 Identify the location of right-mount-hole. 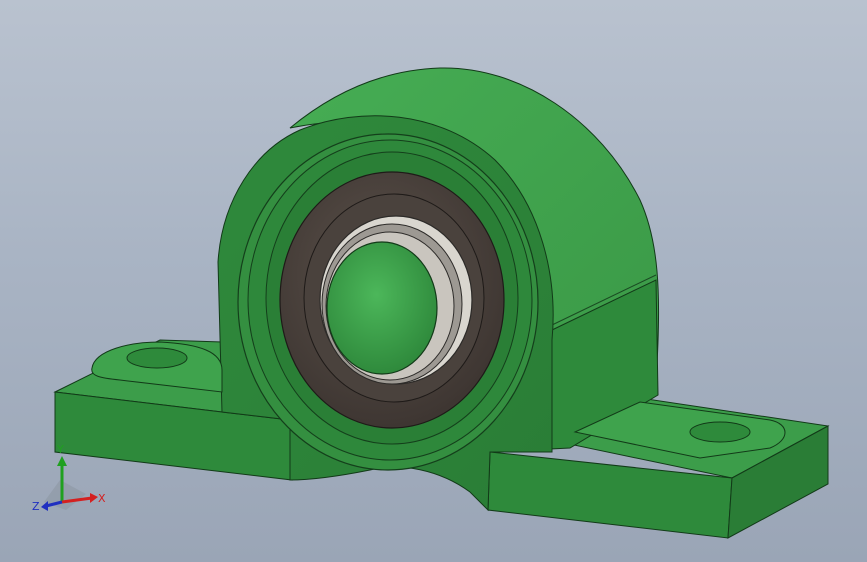
(720, 432).